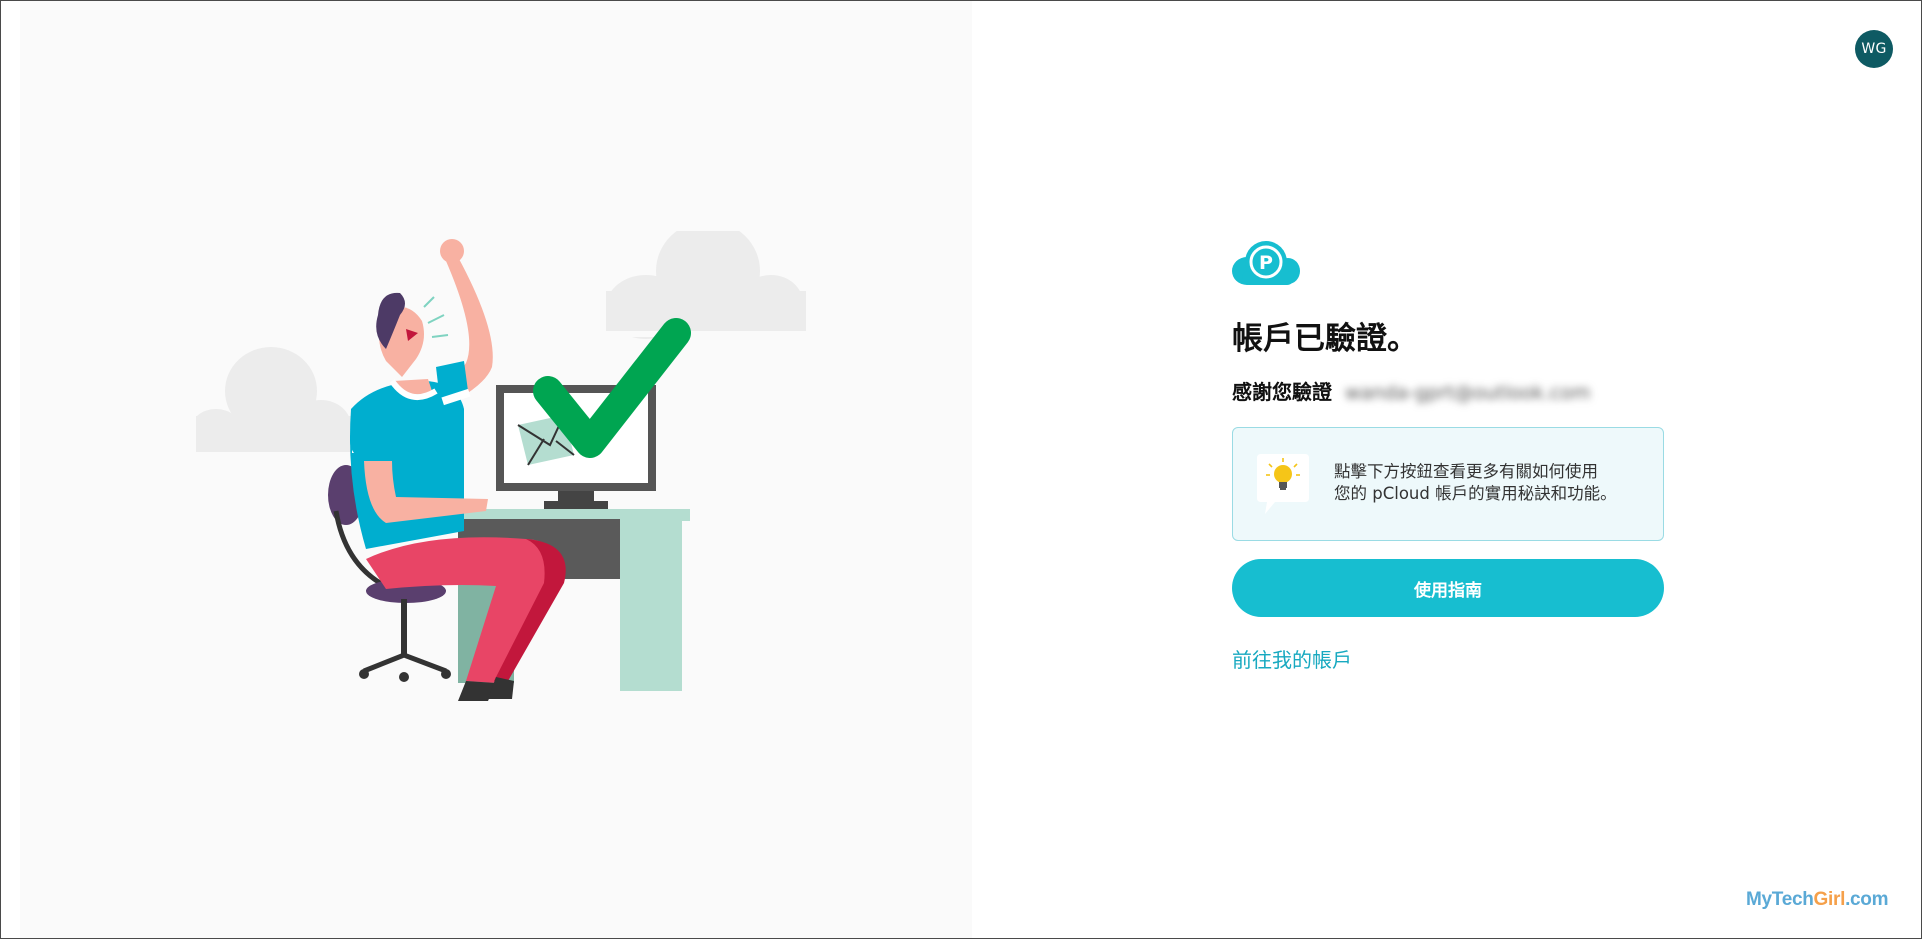 This screenshot has height=939, width=1922. Describe the element at coordinates (1475, 493) in the screenshot. I see `tip-line-2: 您的 pCloud 帳戶的實用秘訣和功能。` at that location.